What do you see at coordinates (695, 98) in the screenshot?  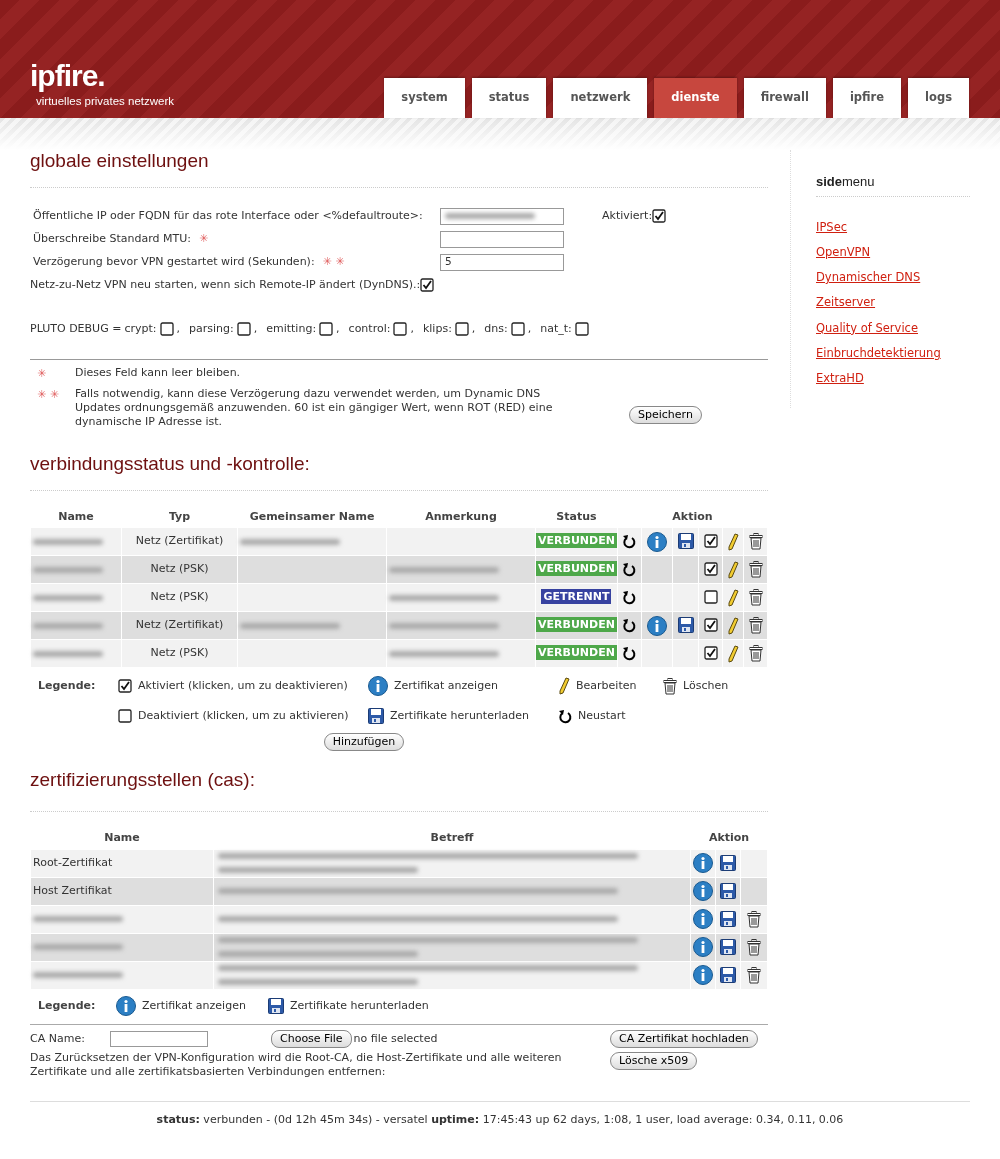 I see `nav-tab: dienste` at bounding box center [695, 98].